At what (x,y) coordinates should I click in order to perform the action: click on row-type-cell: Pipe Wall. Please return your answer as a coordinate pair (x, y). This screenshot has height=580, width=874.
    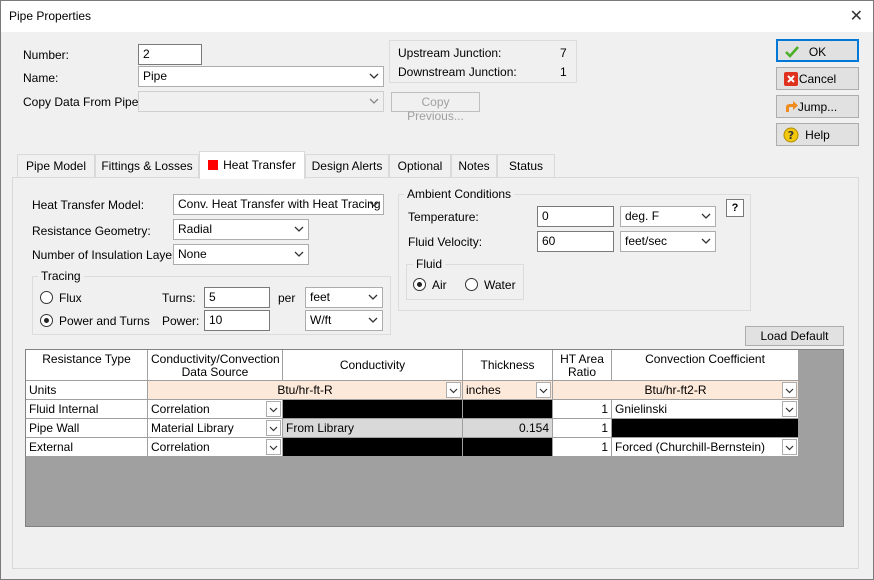
    Looking at the image, I should click on (87, 428).